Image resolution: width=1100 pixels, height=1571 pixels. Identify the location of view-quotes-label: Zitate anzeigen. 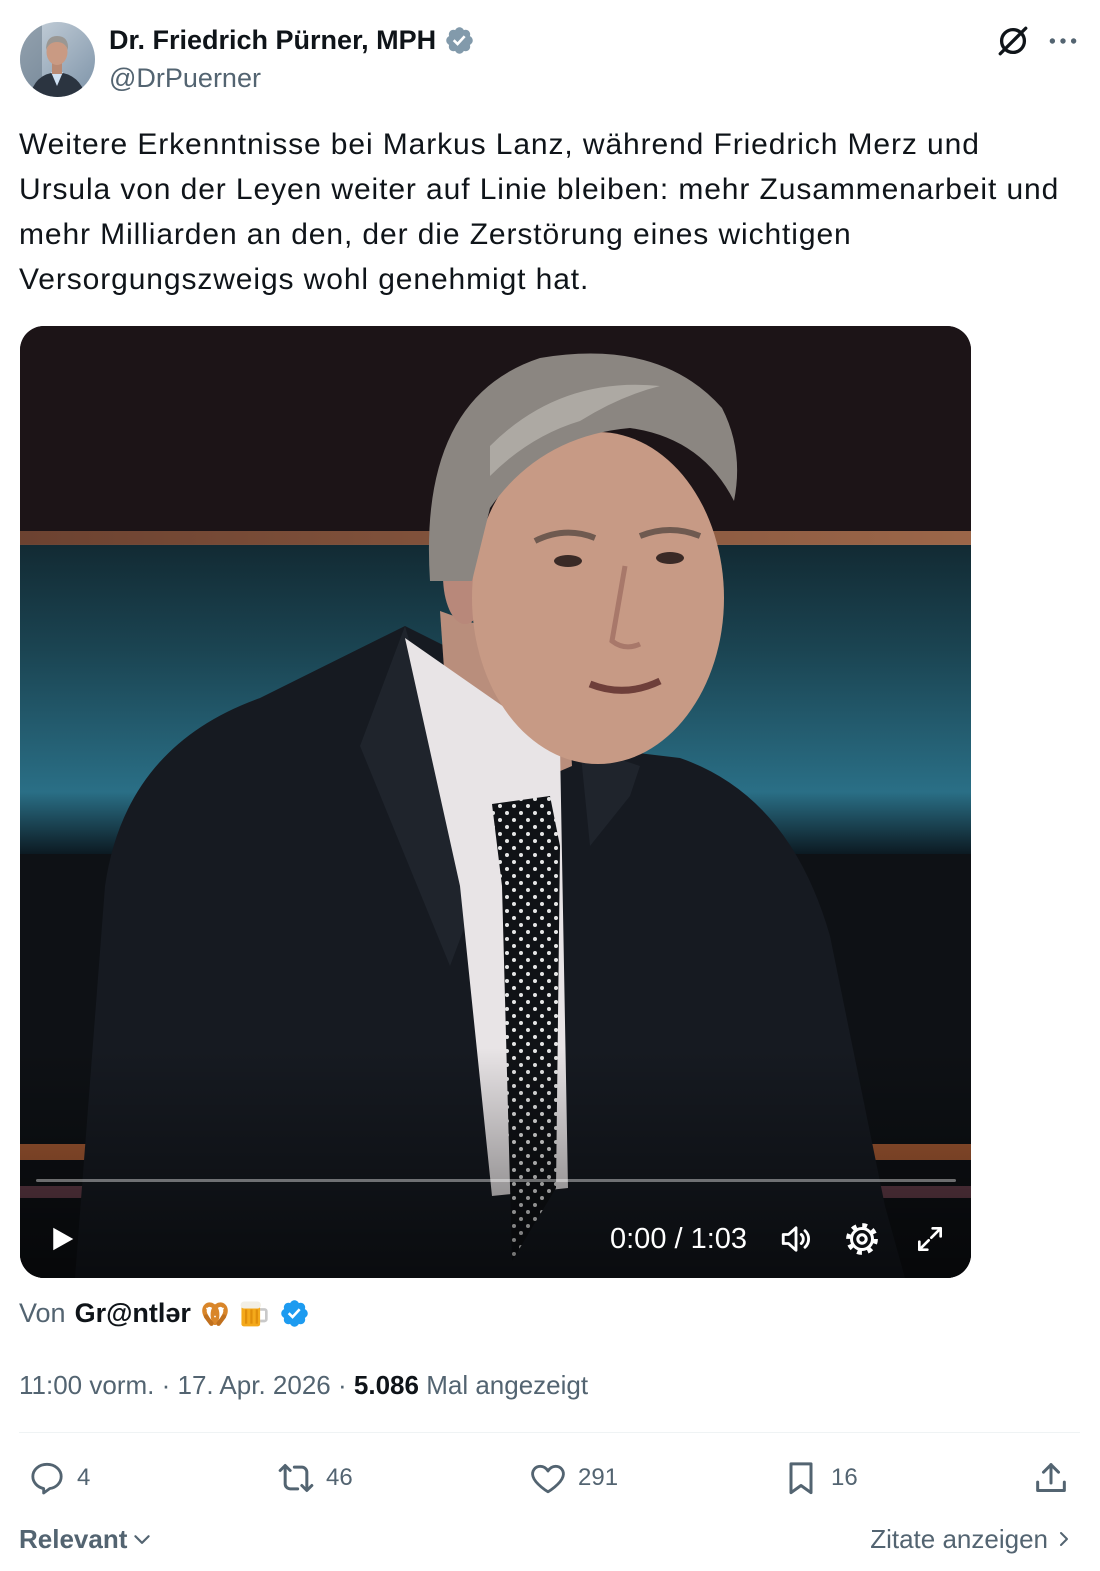
(959, 1538).